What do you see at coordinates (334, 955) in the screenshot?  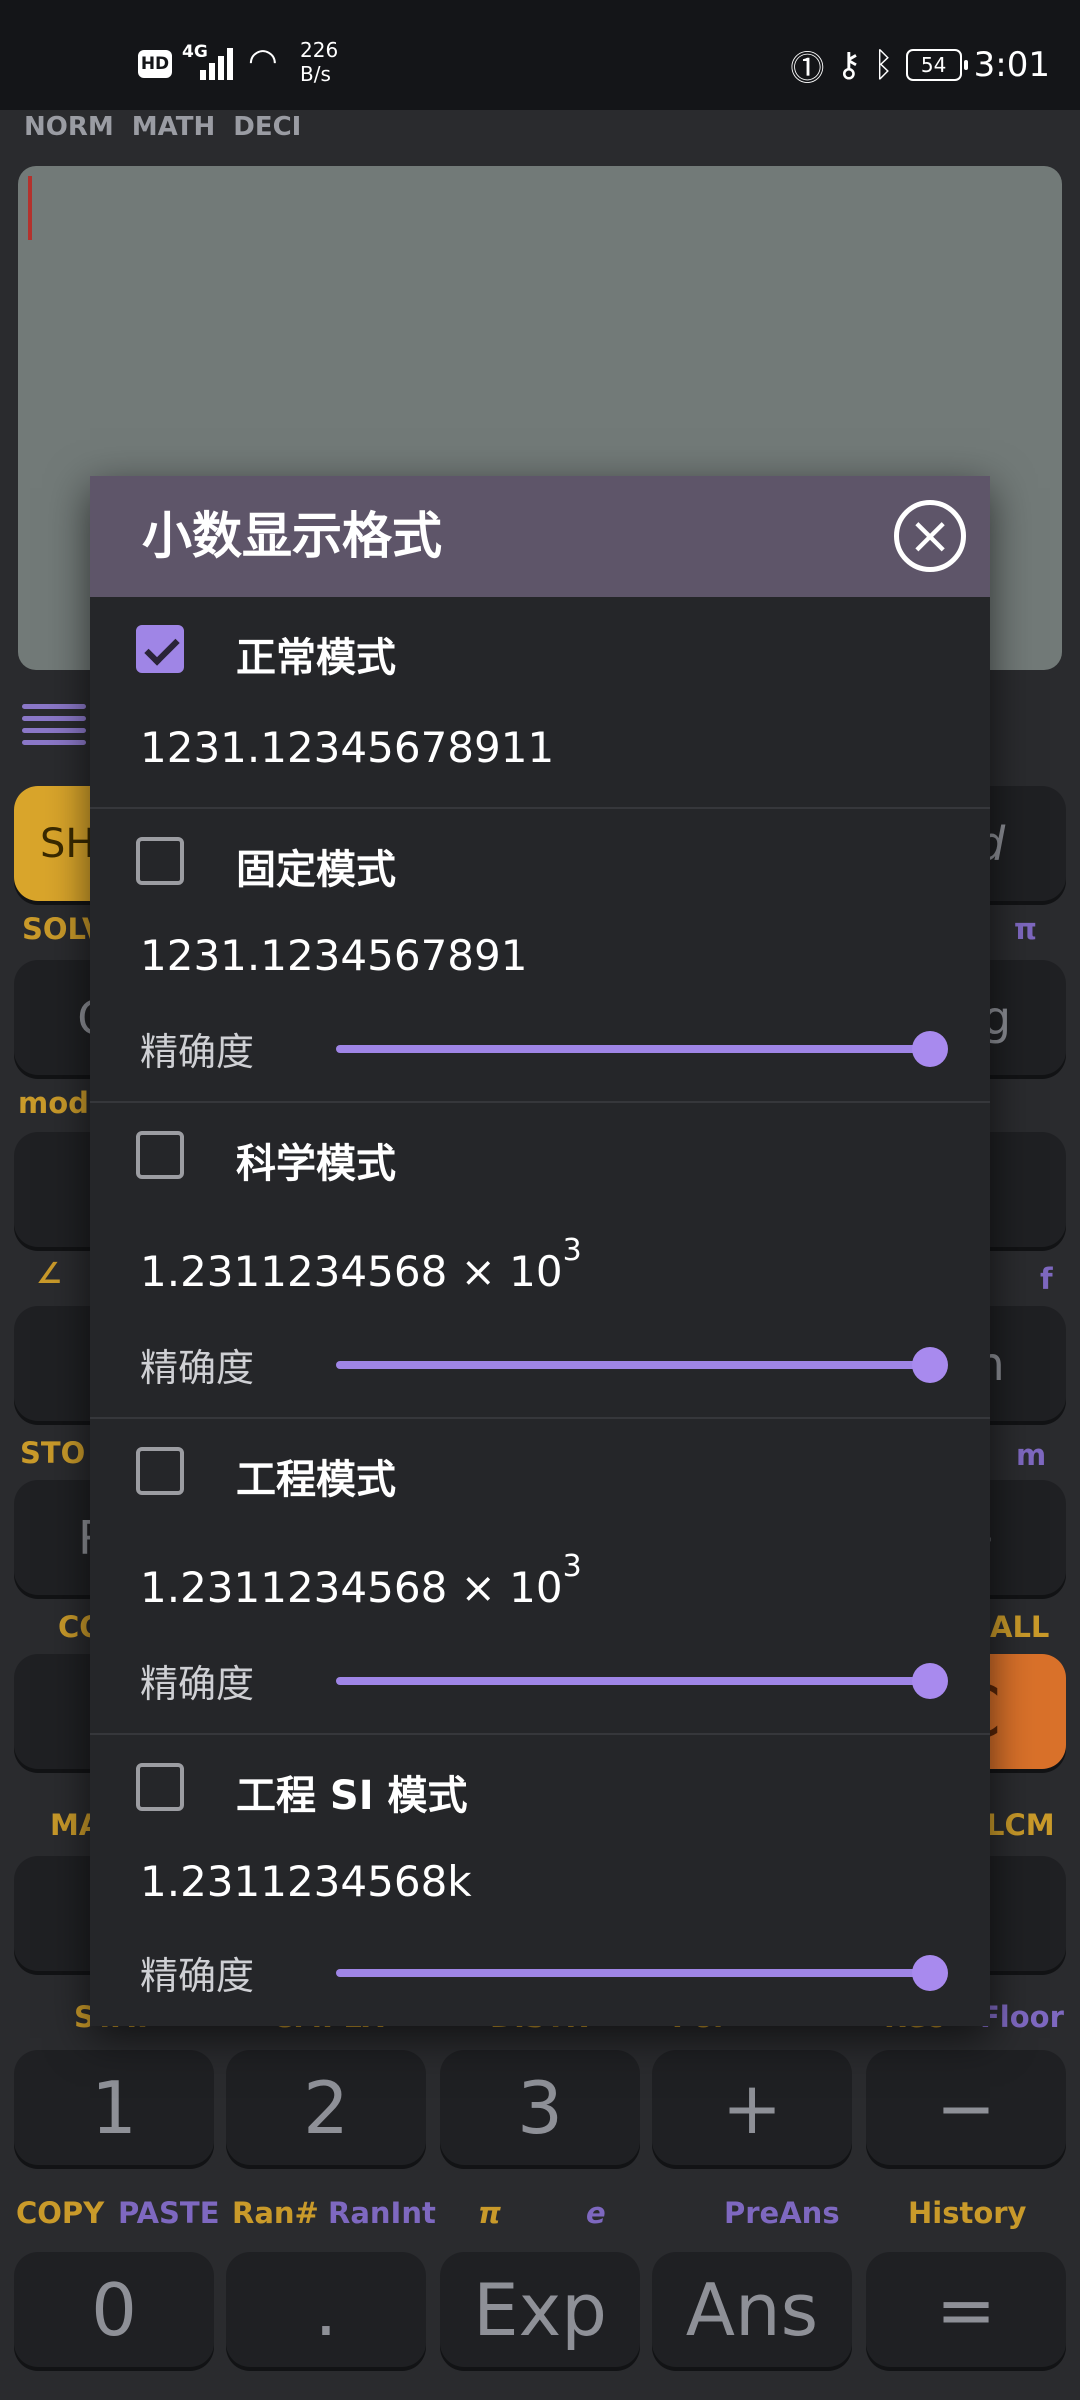 I see `option-fixed-value: 1231.1234567891` at bounding box center [334, 955].